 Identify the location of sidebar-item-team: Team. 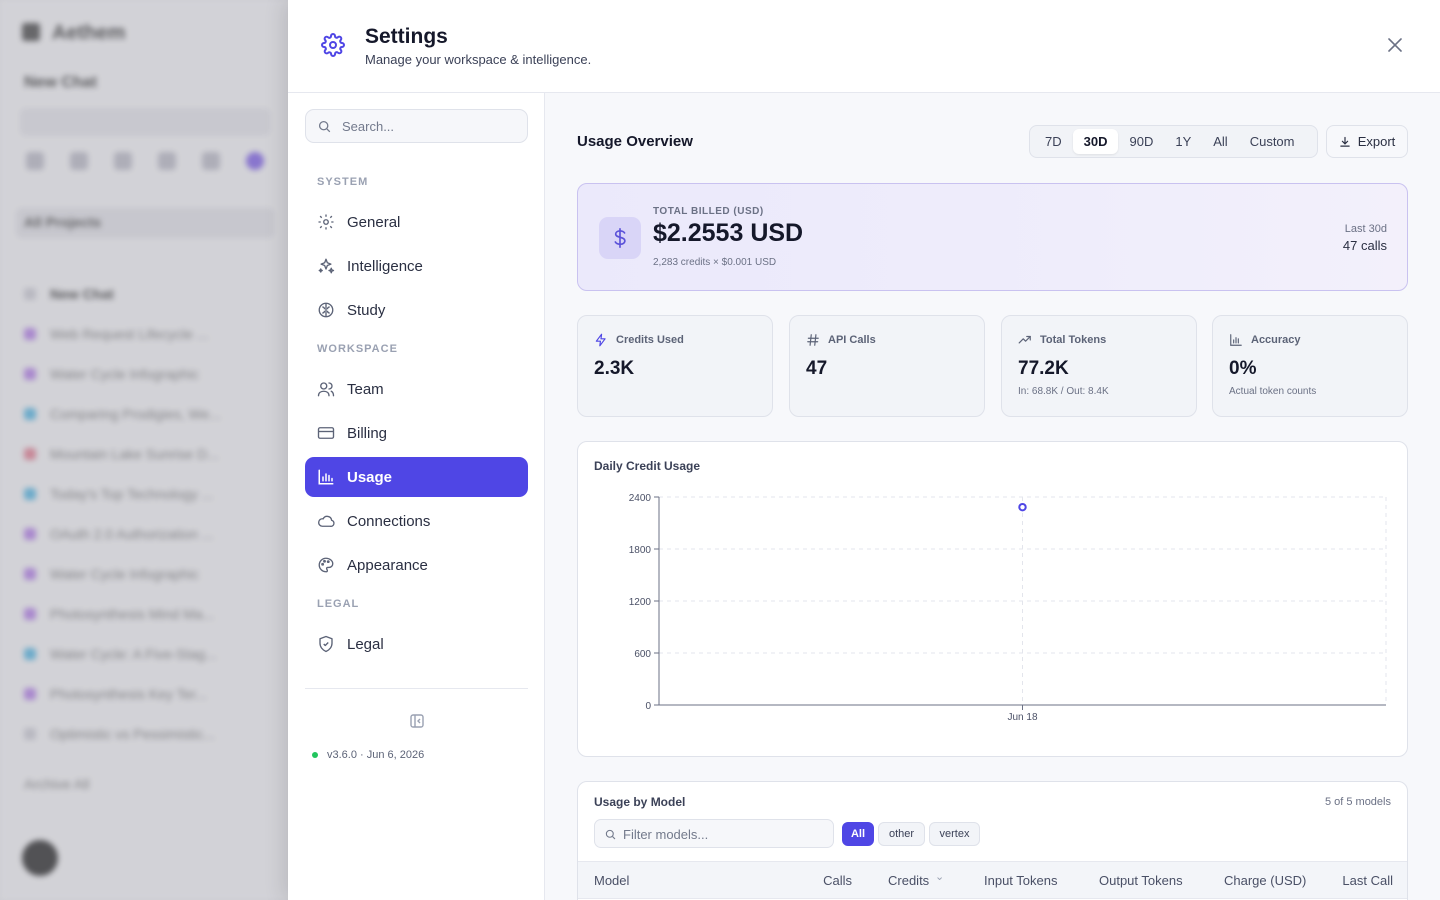
(416, 389).